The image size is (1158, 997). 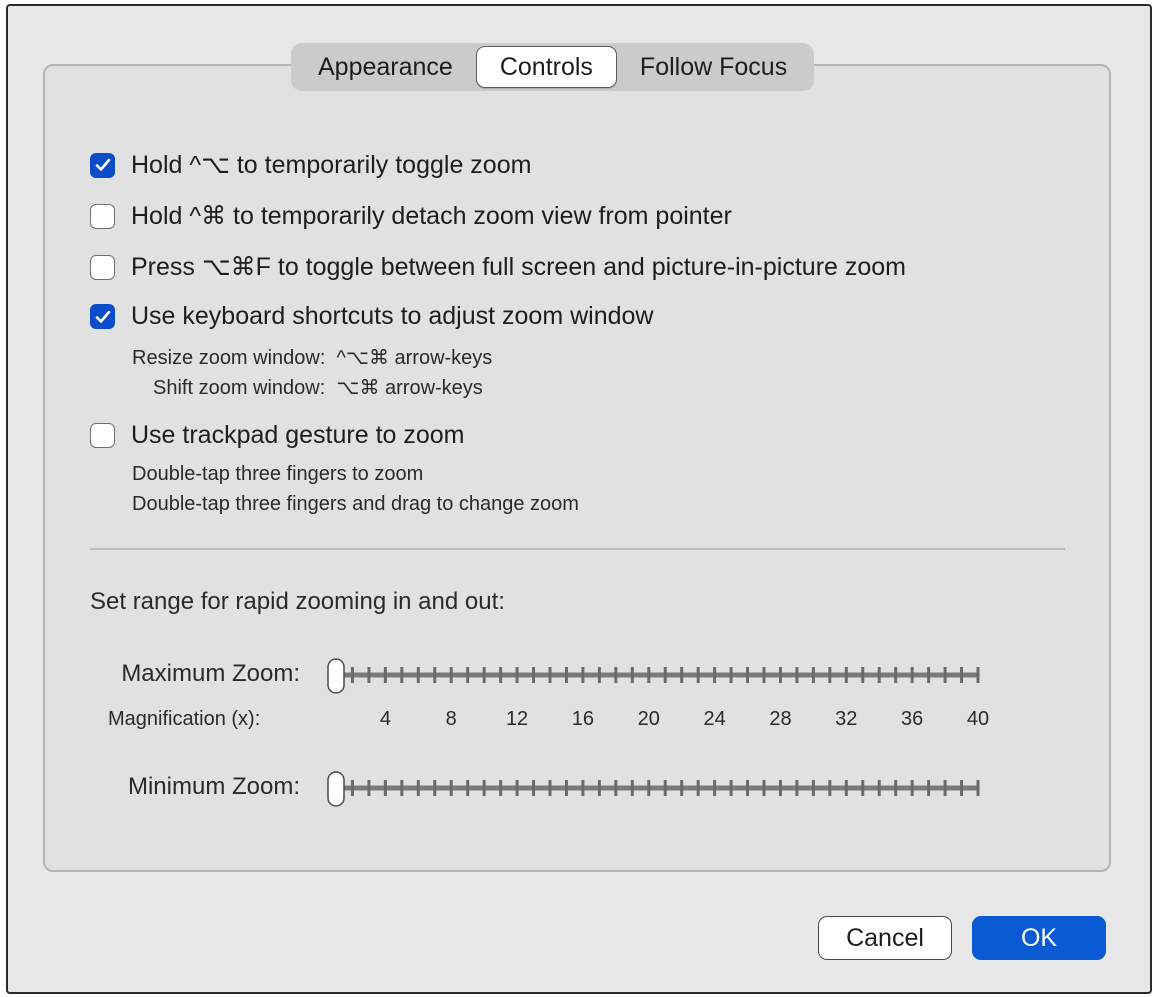 I want to click on min-zoom-track, so click(x=653, y=789).